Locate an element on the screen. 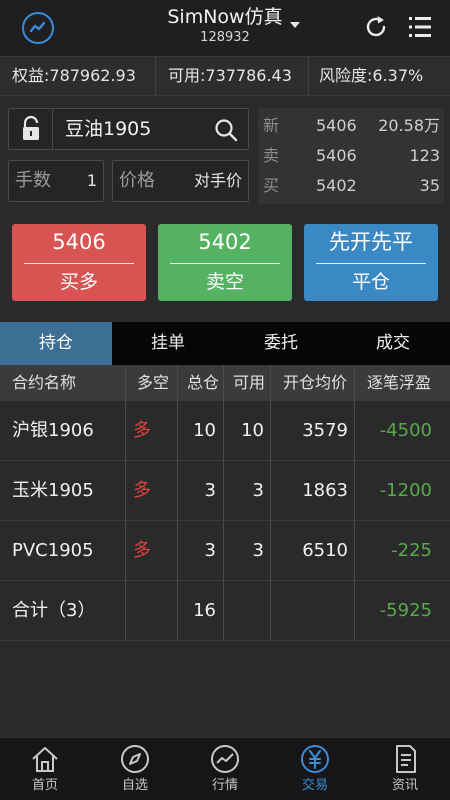 The height and width of the screenshot is (800, 450). chart-icon is located at coordinates (225, 759).